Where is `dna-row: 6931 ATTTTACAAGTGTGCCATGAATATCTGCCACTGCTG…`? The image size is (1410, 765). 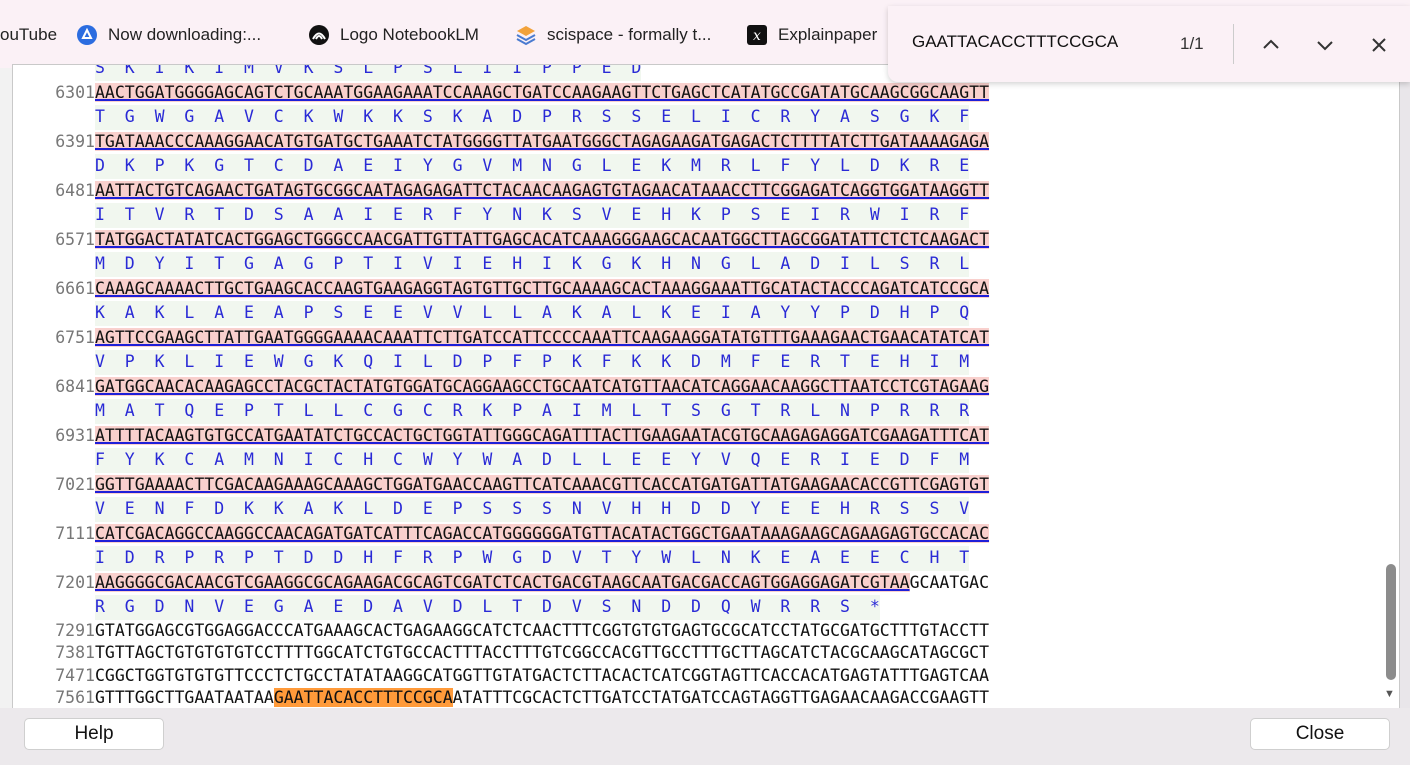
dna-row: 6931 ATTTTACAAGTGTGCCATGAATATCTGCCACTGCTG… is located at coordinates (511, 436).